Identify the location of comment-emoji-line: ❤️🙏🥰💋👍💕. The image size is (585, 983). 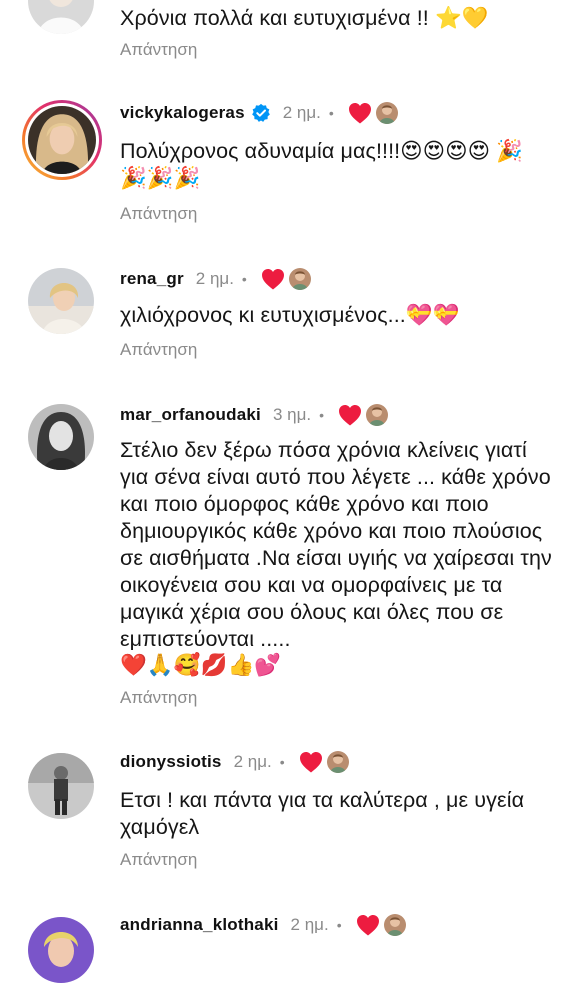
(201, 665).